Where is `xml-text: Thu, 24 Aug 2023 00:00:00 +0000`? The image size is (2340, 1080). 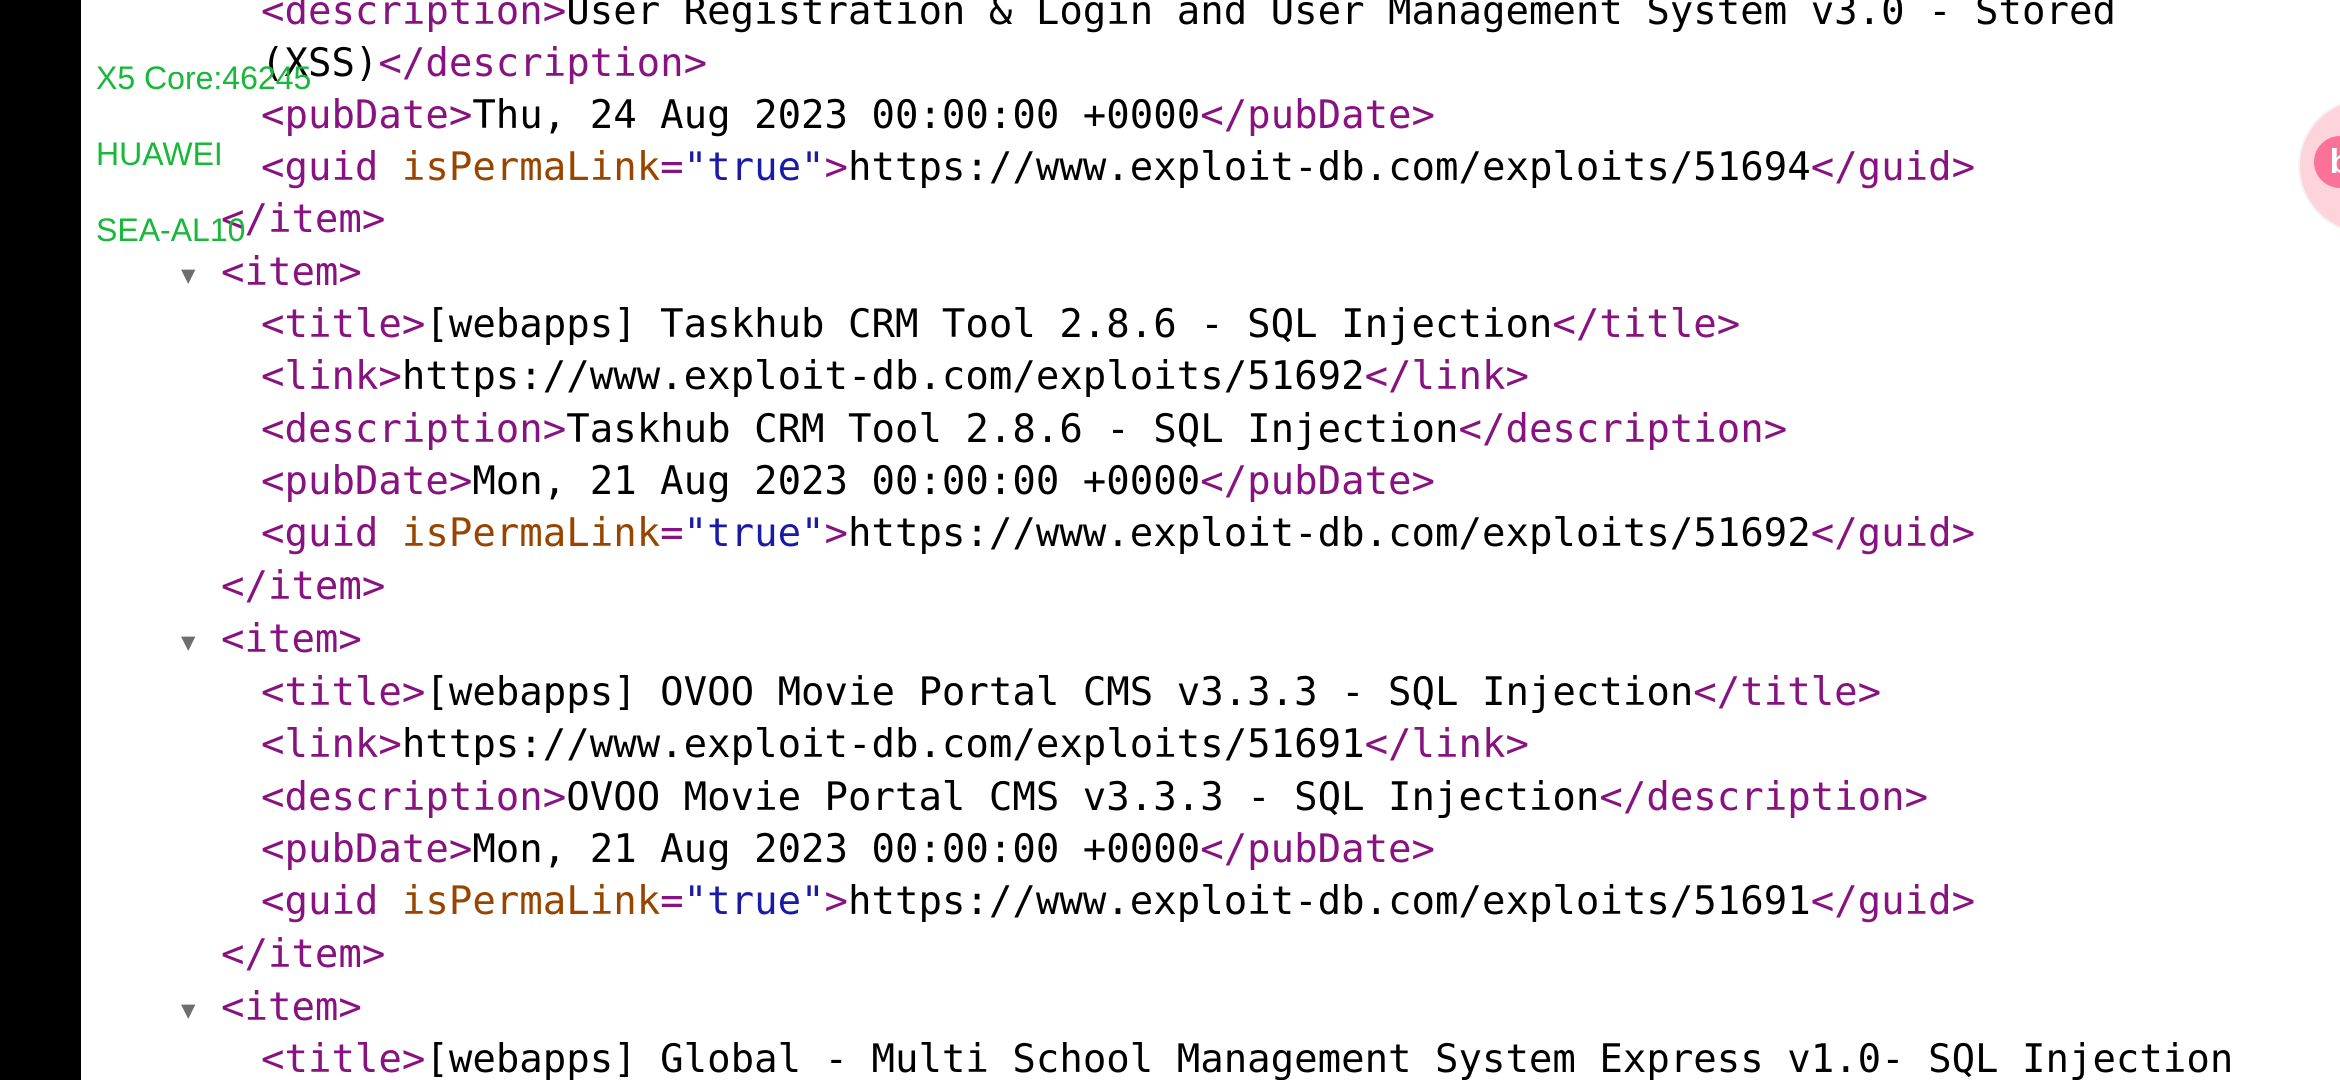
xml-text: Thu, 24 Aug 2023 00:00:00 +0000 is located at coordinates (836, 115).